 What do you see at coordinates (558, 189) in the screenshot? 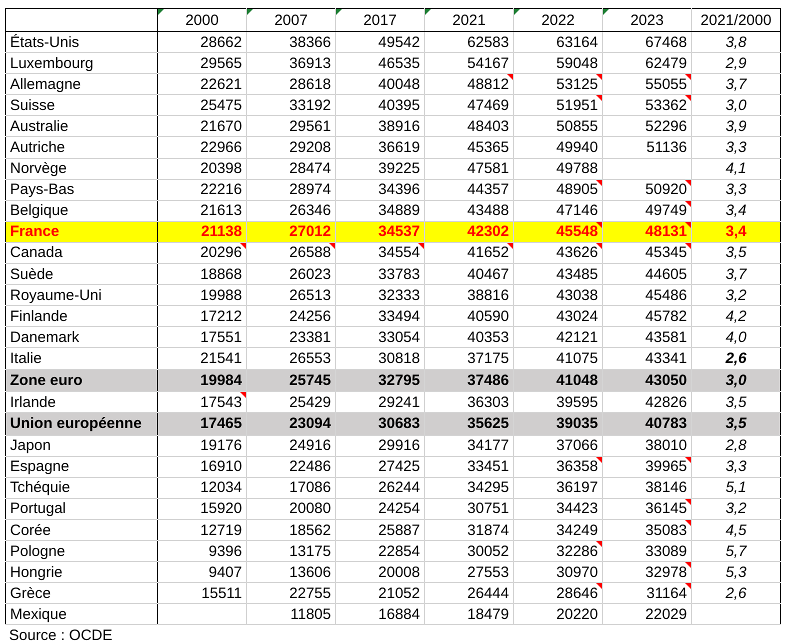
I see `table-cell: 48905` at bounding box center [558, 189].